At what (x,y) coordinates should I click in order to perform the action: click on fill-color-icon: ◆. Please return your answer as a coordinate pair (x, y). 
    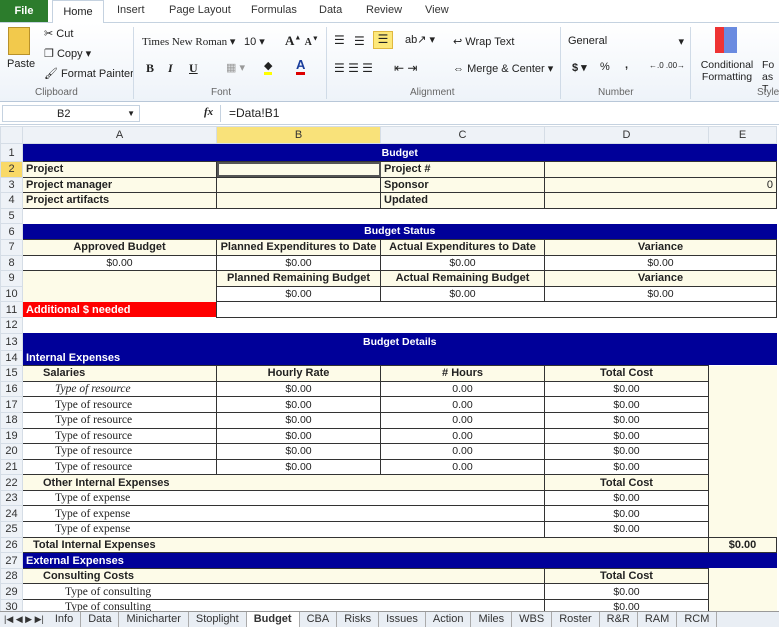
    Looking at the image, I should click on (268, 67).